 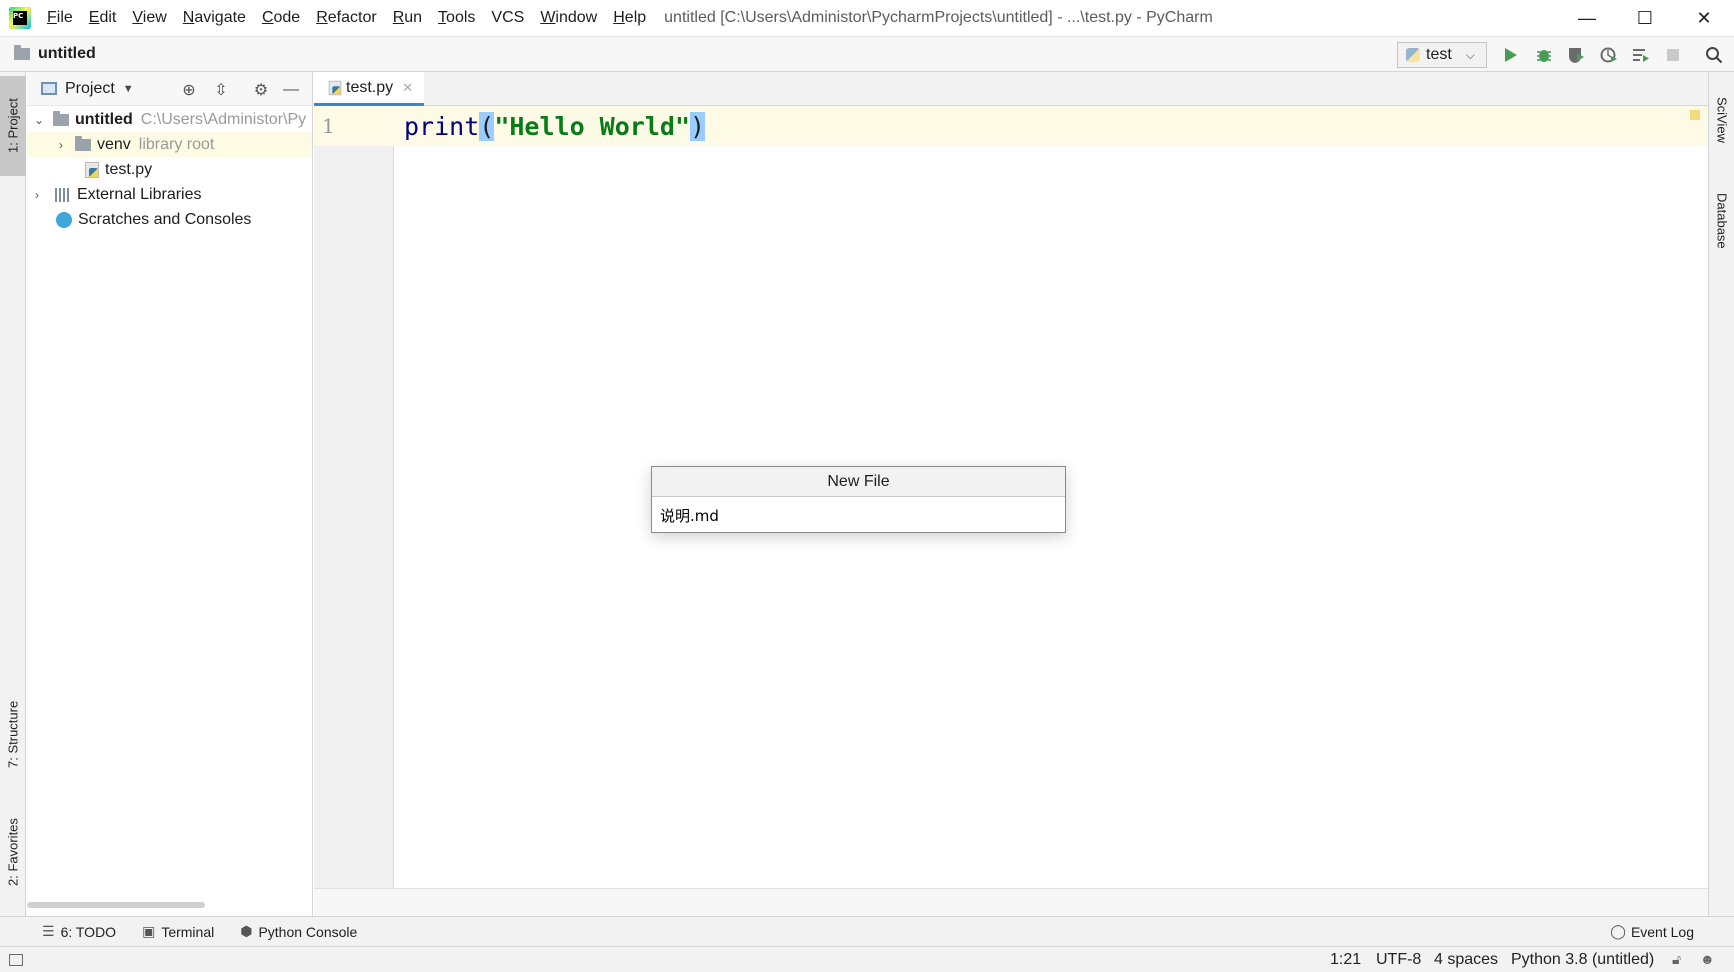 I want to click on menu-navigate: Navigate, so click(x=214, y=18).